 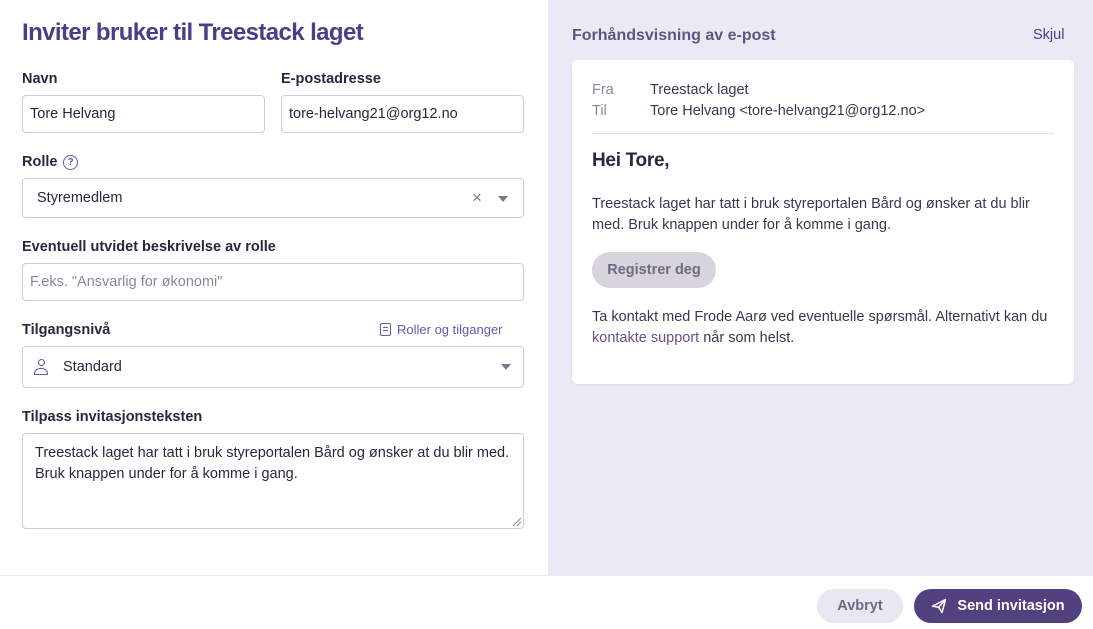 I want to click on role-description-placeholder: F.eks. "Ansvarlig for økonomi", so click(x=126, y=282).